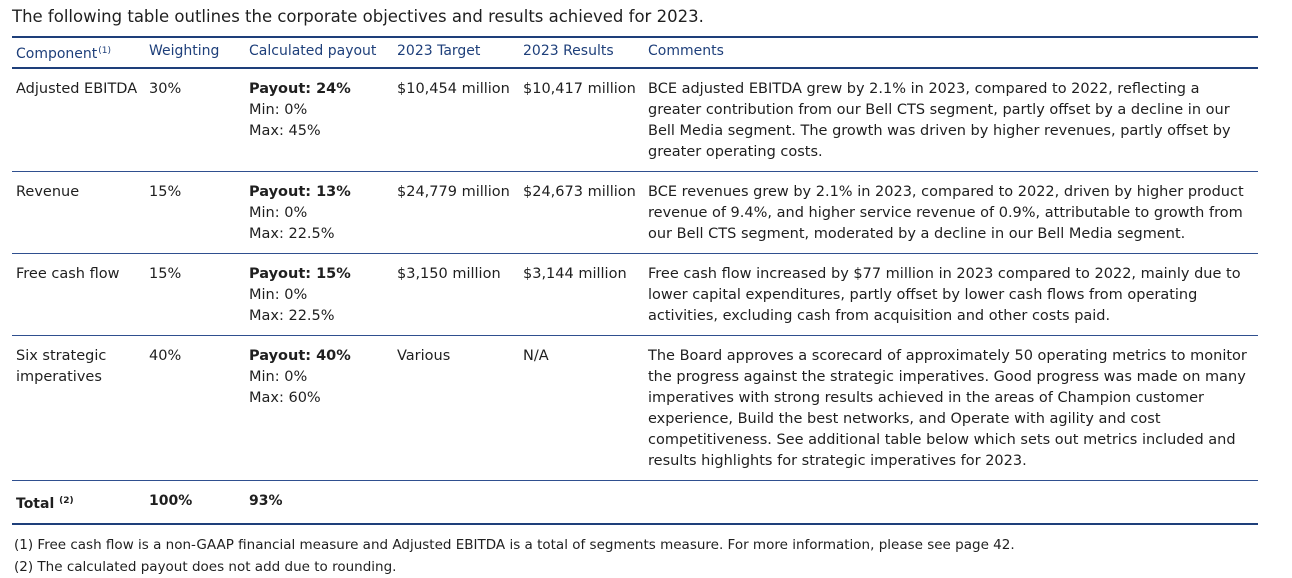  What do you see at coordinates (313, 51) in the screenshot?
I see `header-payout: Calculated payout` at bounding box center [313, 51].